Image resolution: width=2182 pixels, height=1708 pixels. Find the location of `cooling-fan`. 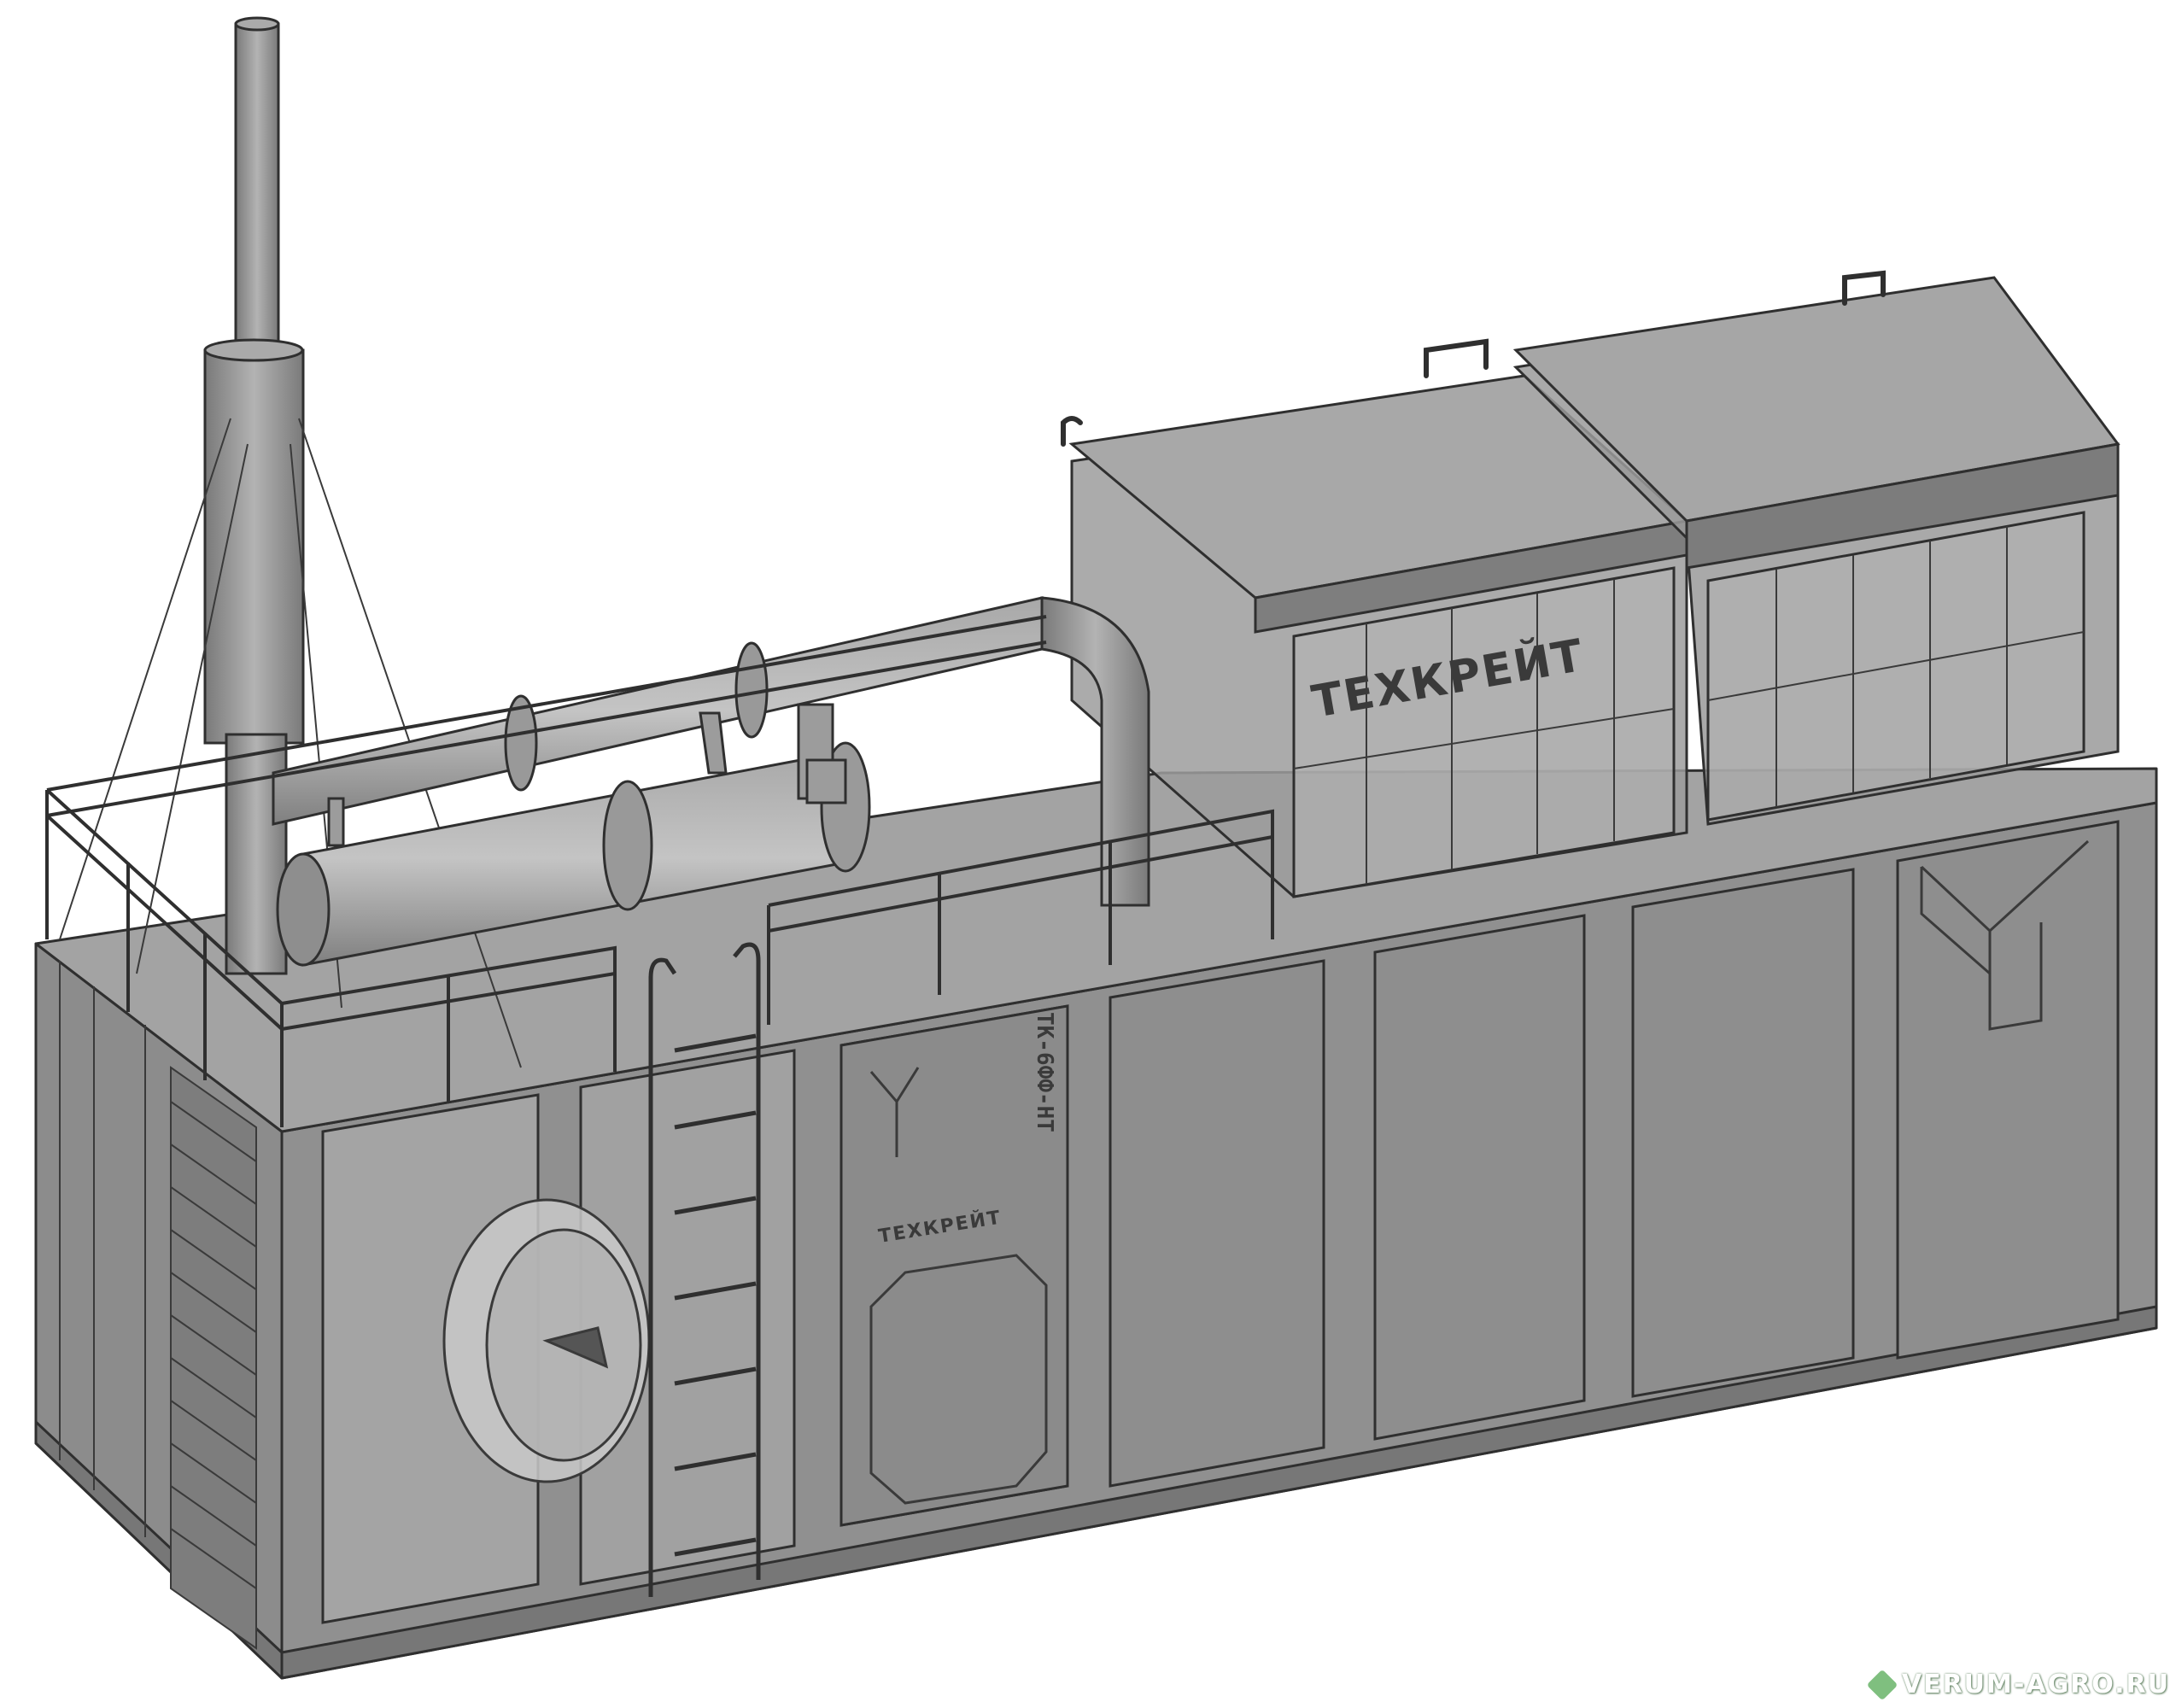

cooling-fan is located at coordinates (546, 1340).